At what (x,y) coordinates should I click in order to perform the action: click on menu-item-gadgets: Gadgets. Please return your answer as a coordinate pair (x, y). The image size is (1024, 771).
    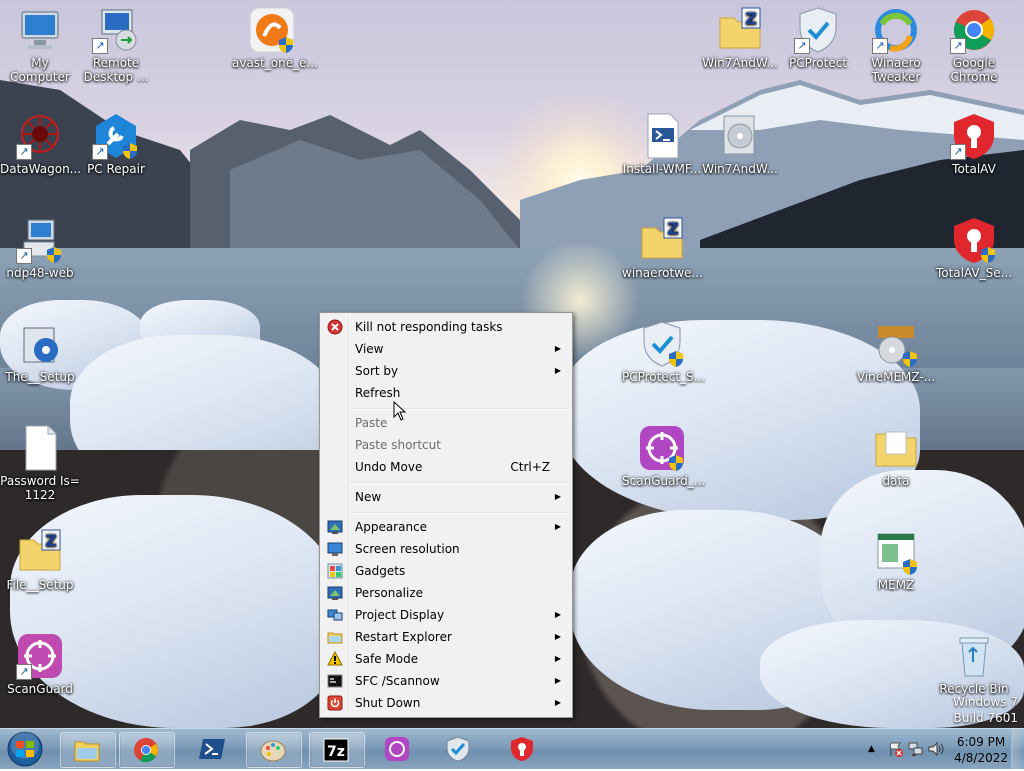
    Looking at the image, I should click on (446, 571).